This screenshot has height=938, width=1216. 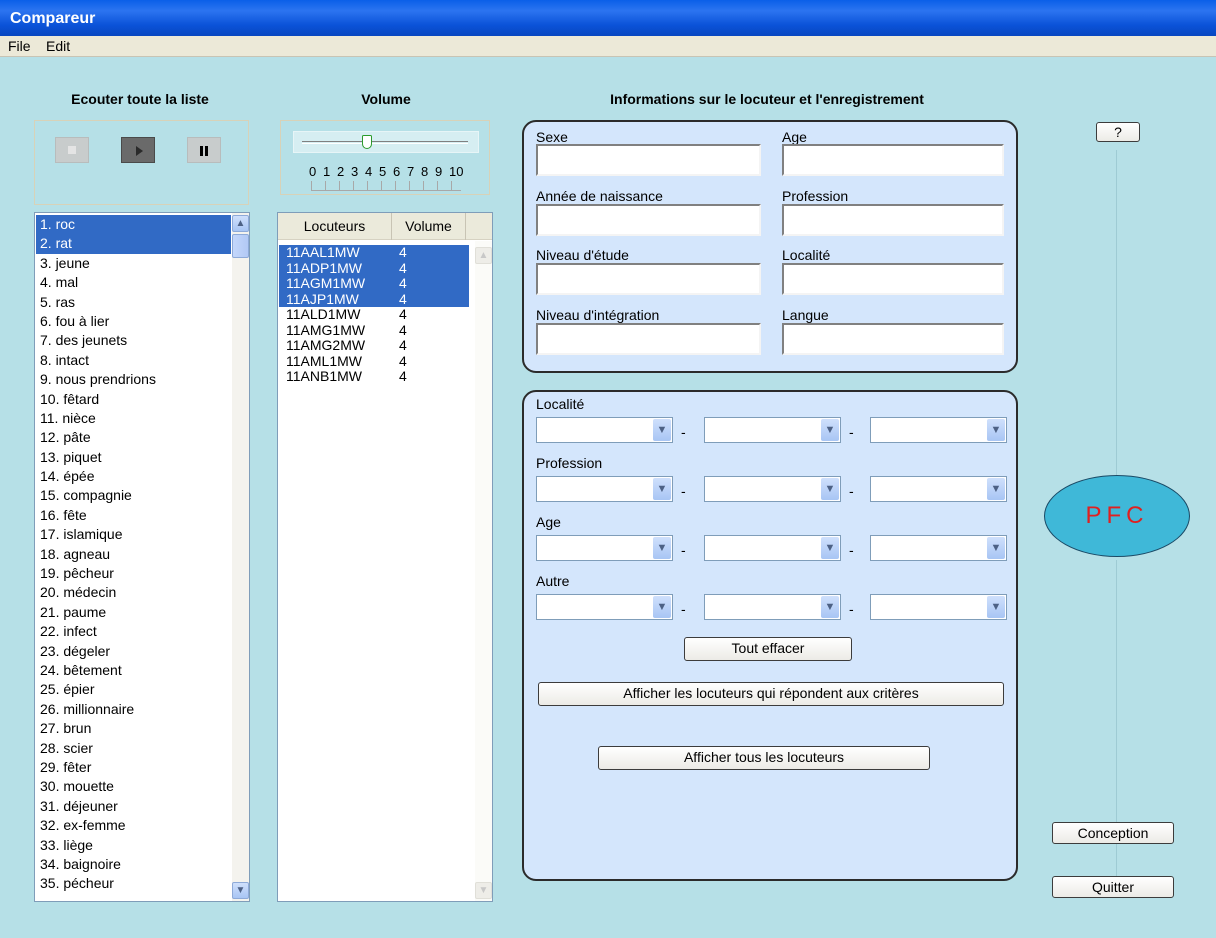 I want to click on word-list-scrollbar: ▲ ▼, so click(x=240, y=557).